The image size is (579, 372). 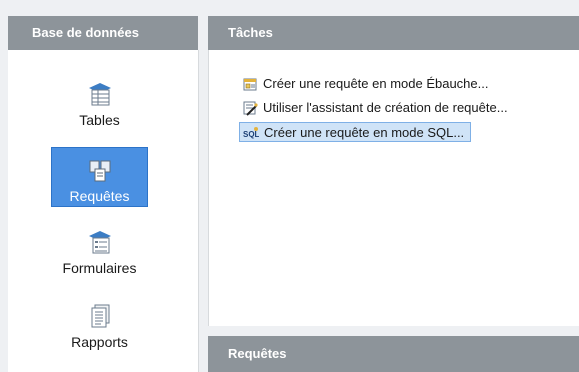 What do you see at coordinates (99, 196) in the screenshot?
I see `sidebar-item-label: Requêtes` at bounding box center [99, 196].